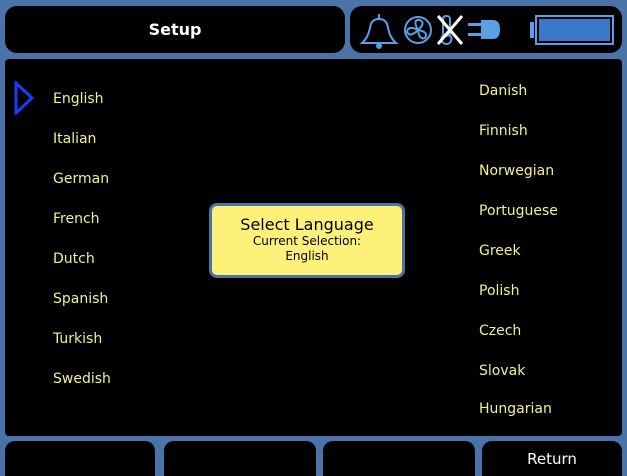  Describe the element at coordinates (500, 331) in the screenshot. I see `language-option-czech: Czech` at that location.